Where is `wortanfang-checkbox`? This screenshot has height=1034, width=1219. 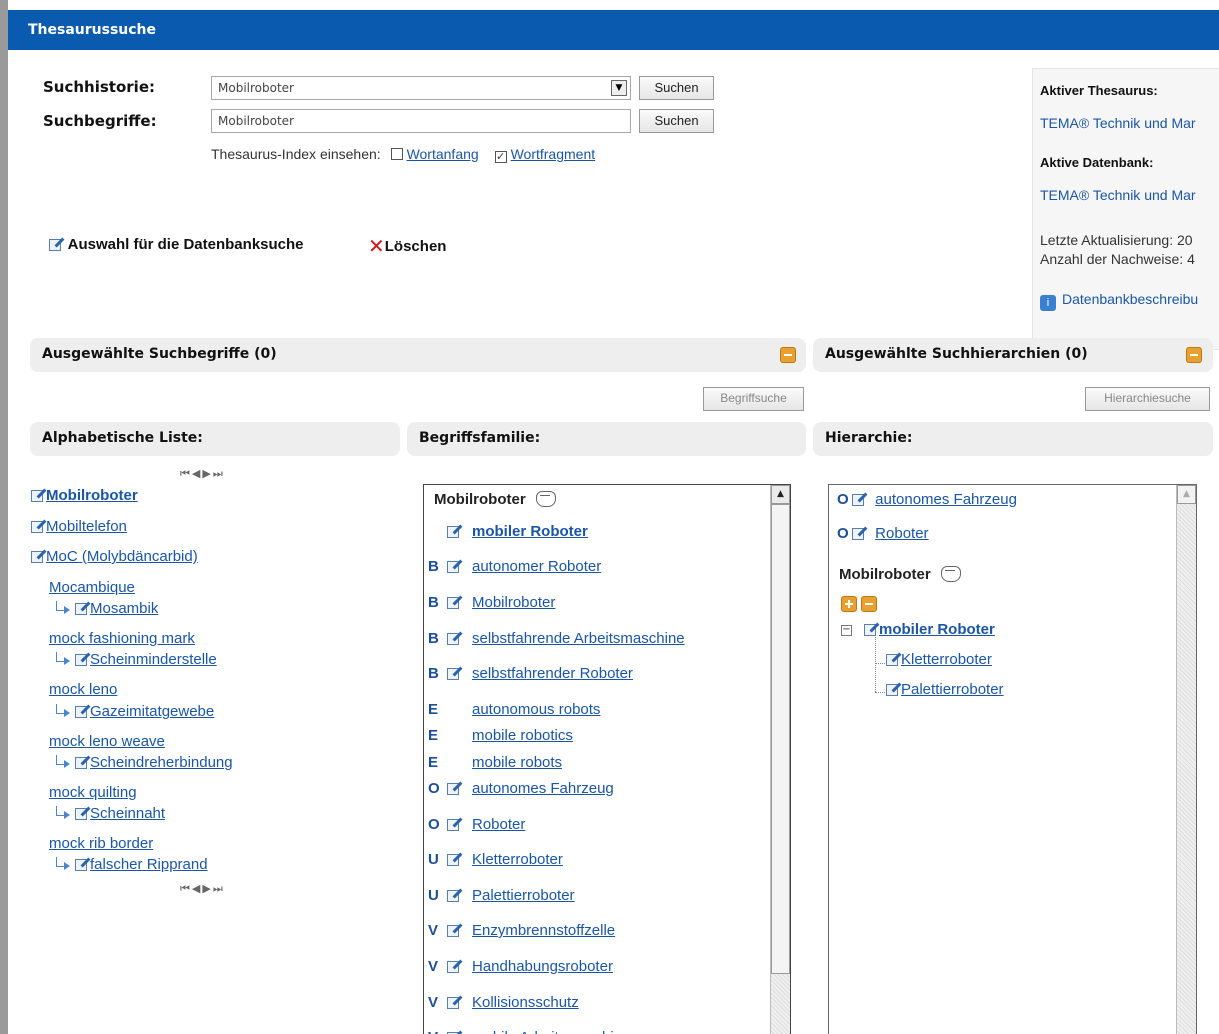
wortanfang-checkbox is located at coordinates (396, 154).